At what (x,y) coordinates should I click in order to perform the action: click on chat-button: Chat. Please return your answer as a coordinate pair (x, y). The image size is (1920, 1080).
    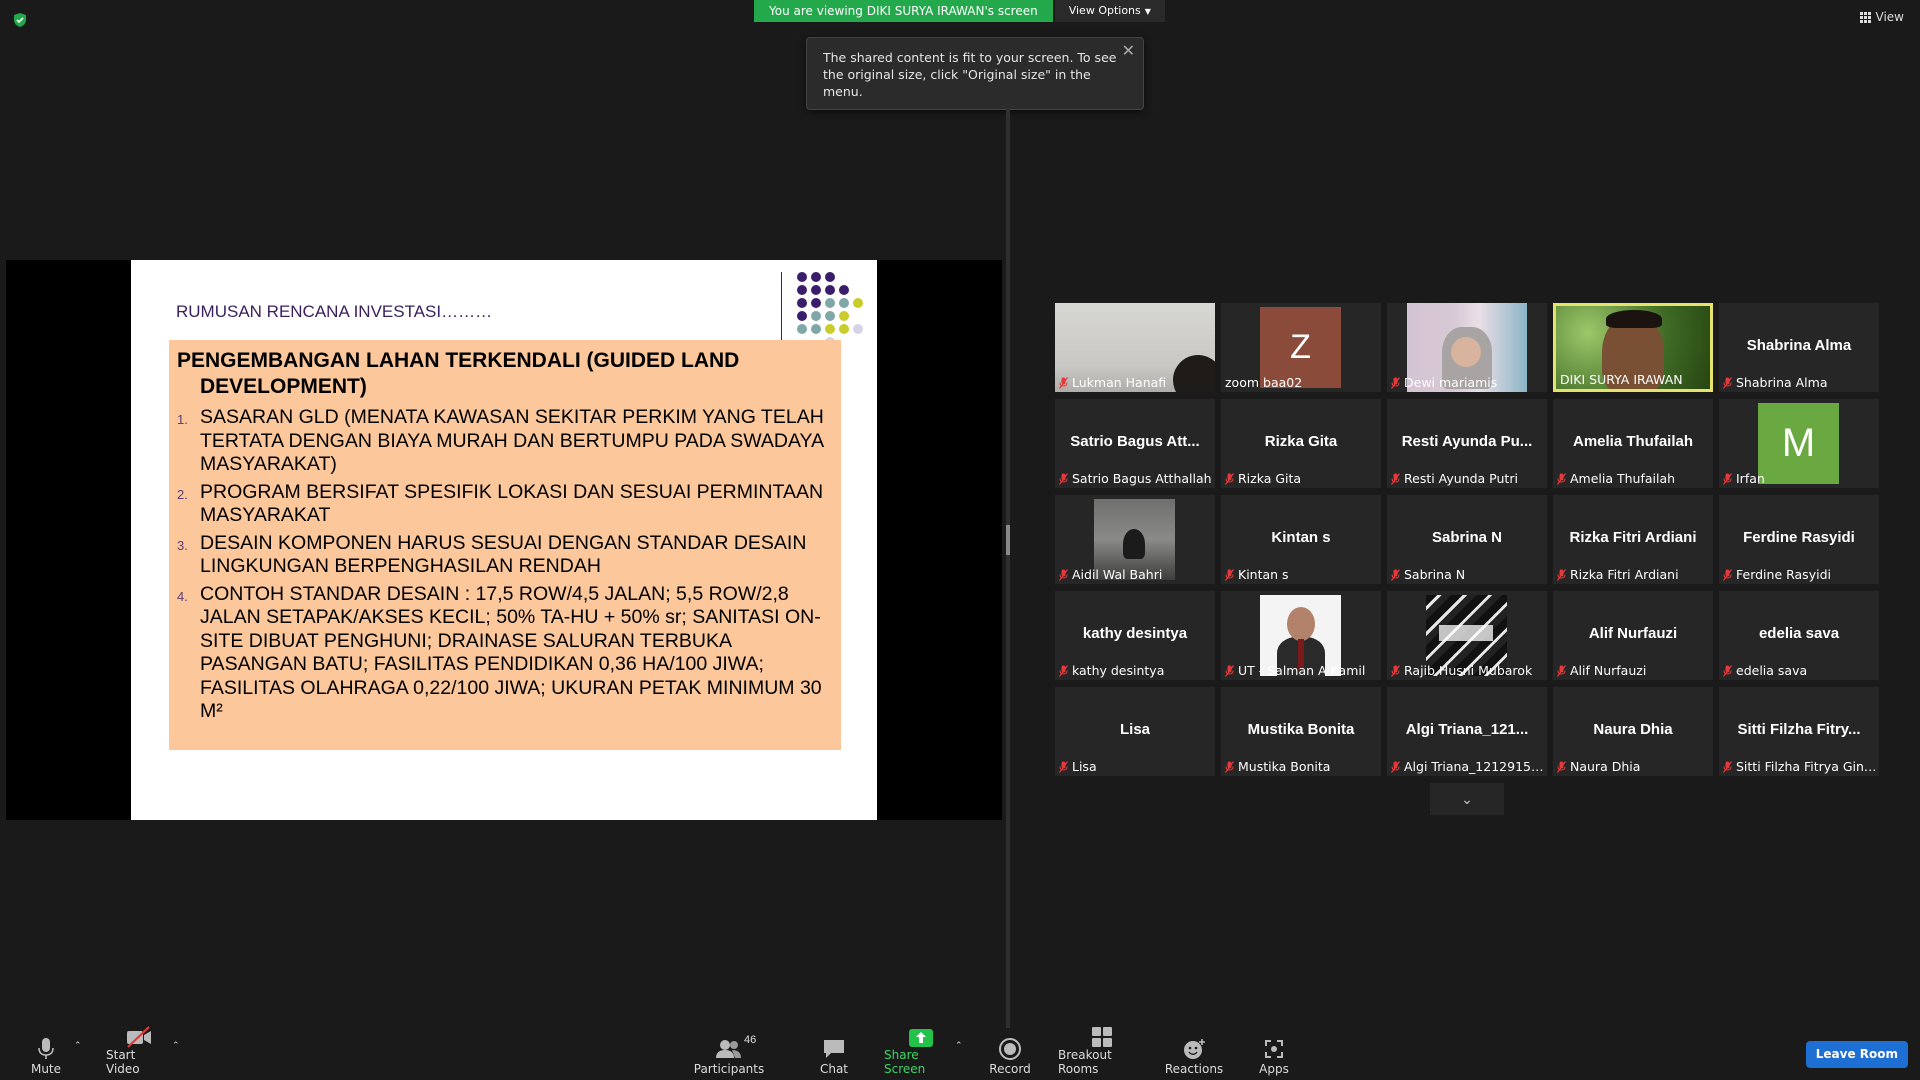
    Looking at the image, I should click on (834, 1053).